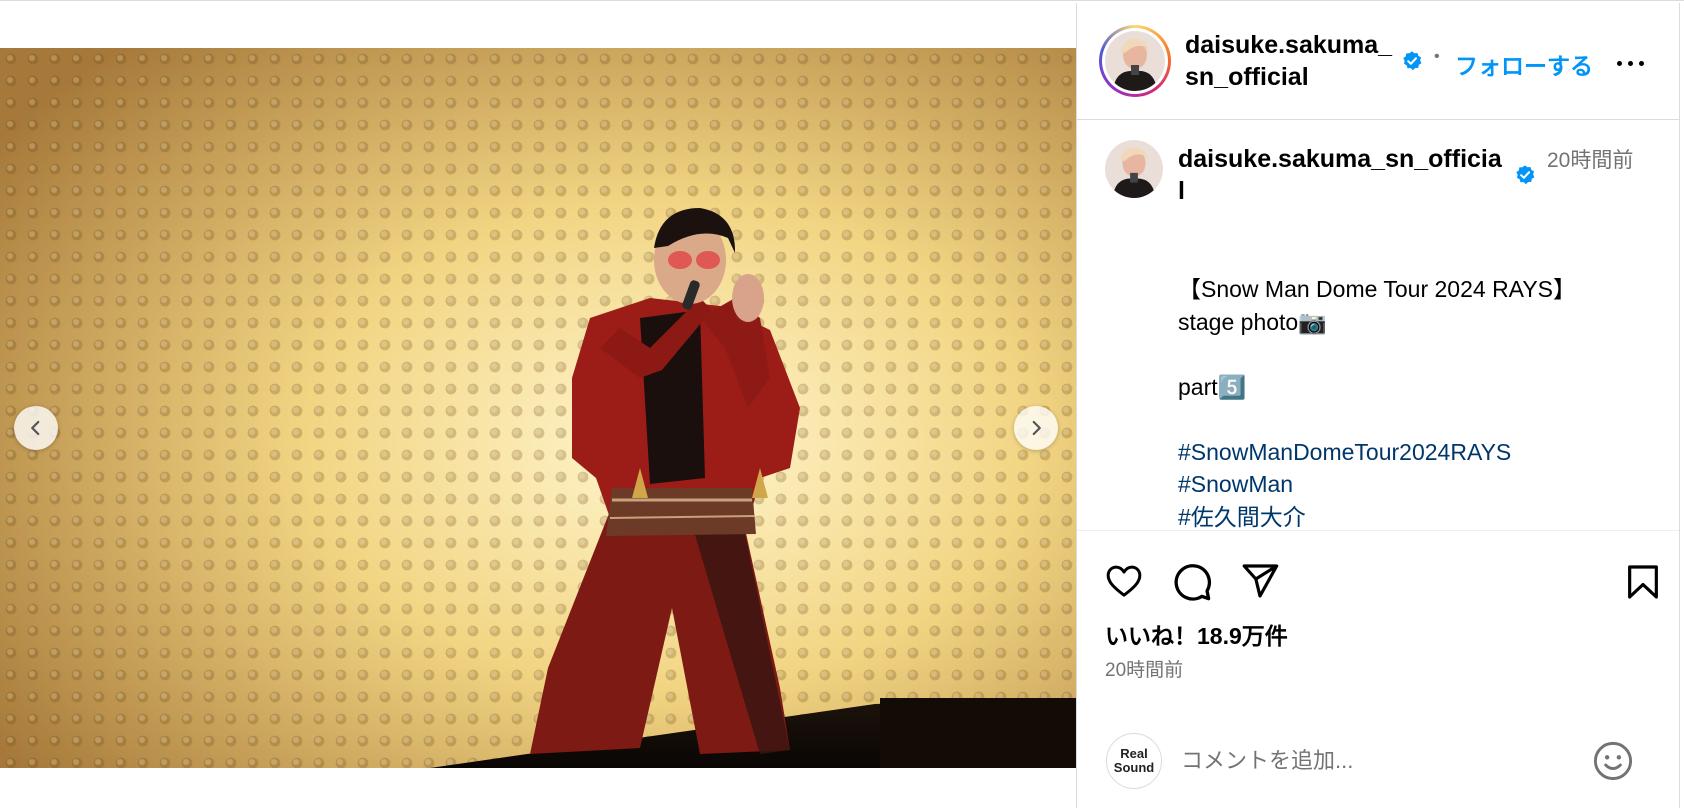 The width and height of the screenshot is (1684, 808). I want to click on chevron-right-icon, so click(1036, 428).